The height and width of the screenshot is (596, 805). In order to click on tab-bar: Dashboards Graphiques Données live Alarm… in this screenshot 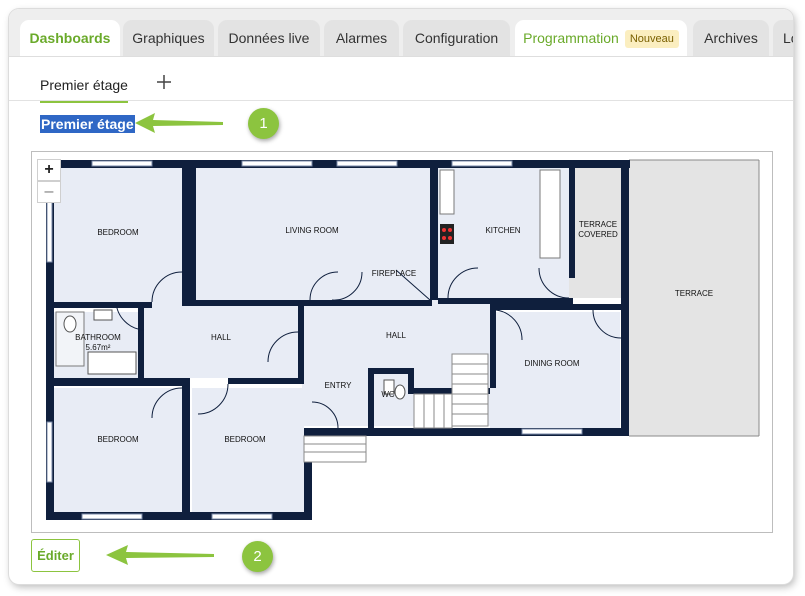, I will do `click(401, 33)`.